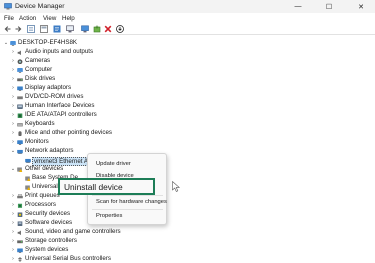 This screenshot has height=263, width=375. What do you see at coordinates (329, 6) in the screenshot?
I see `maximize-button: ☐` at bounding box center [329, 6].